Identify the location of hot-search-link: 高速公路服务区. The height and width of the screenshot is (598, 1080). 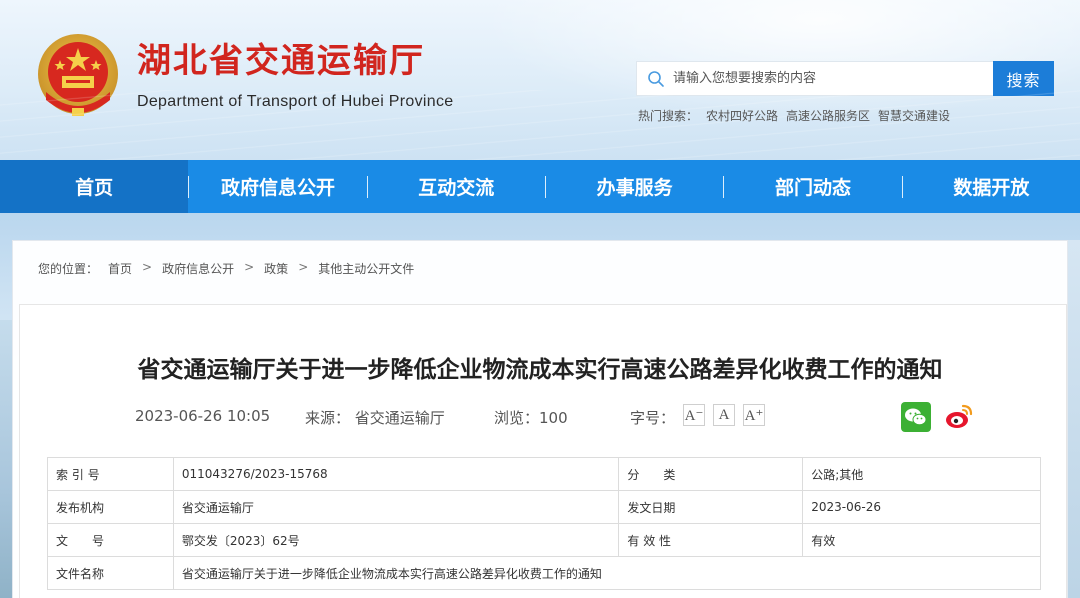
(828, 115).